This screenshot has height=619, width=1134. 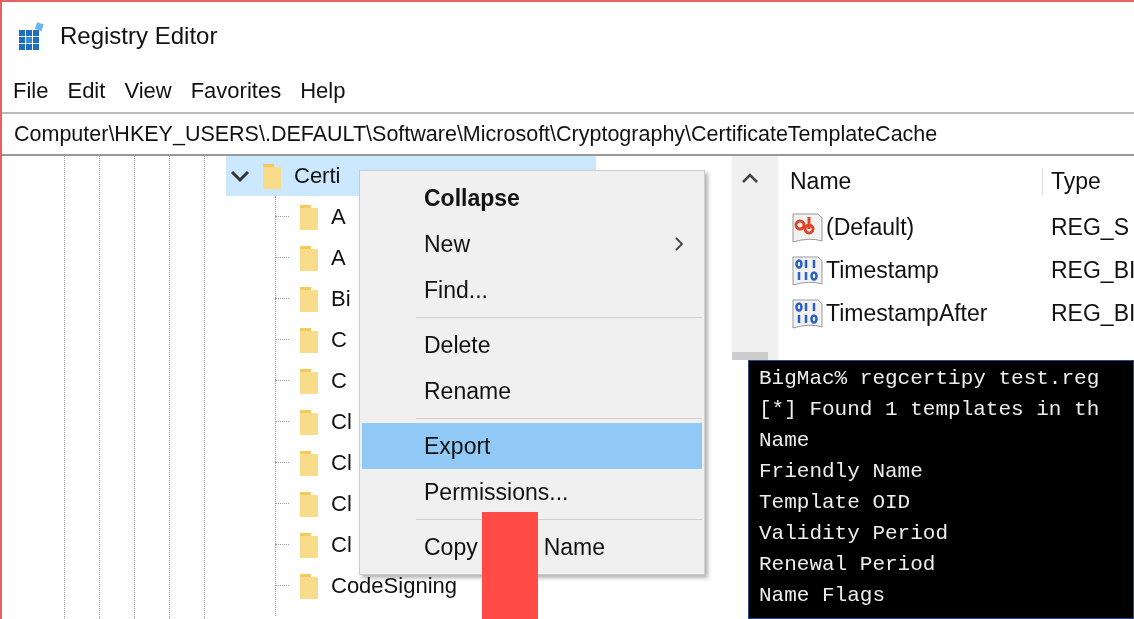 I want to click on terminal-line: Validity Period, so click(x=854, y=534).